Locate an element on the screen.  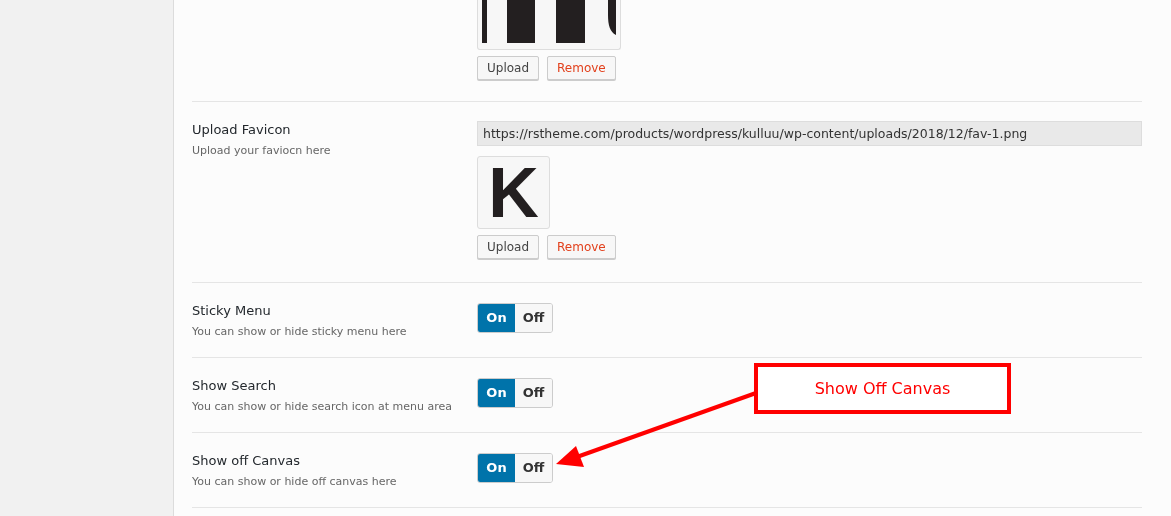
setting-description: You can show or hide sticky menu here is located at coordinates (300, 332).